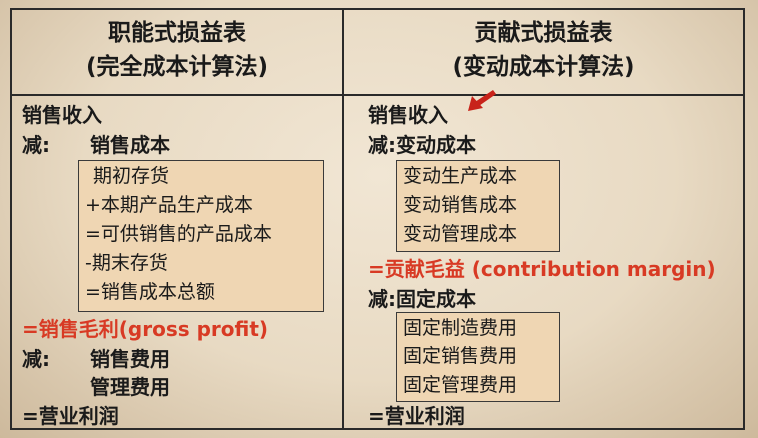 Image resolution: width=758 pixels, height=438 pixels. I want to click on left-sales: 销售收入, so click(62, 115).